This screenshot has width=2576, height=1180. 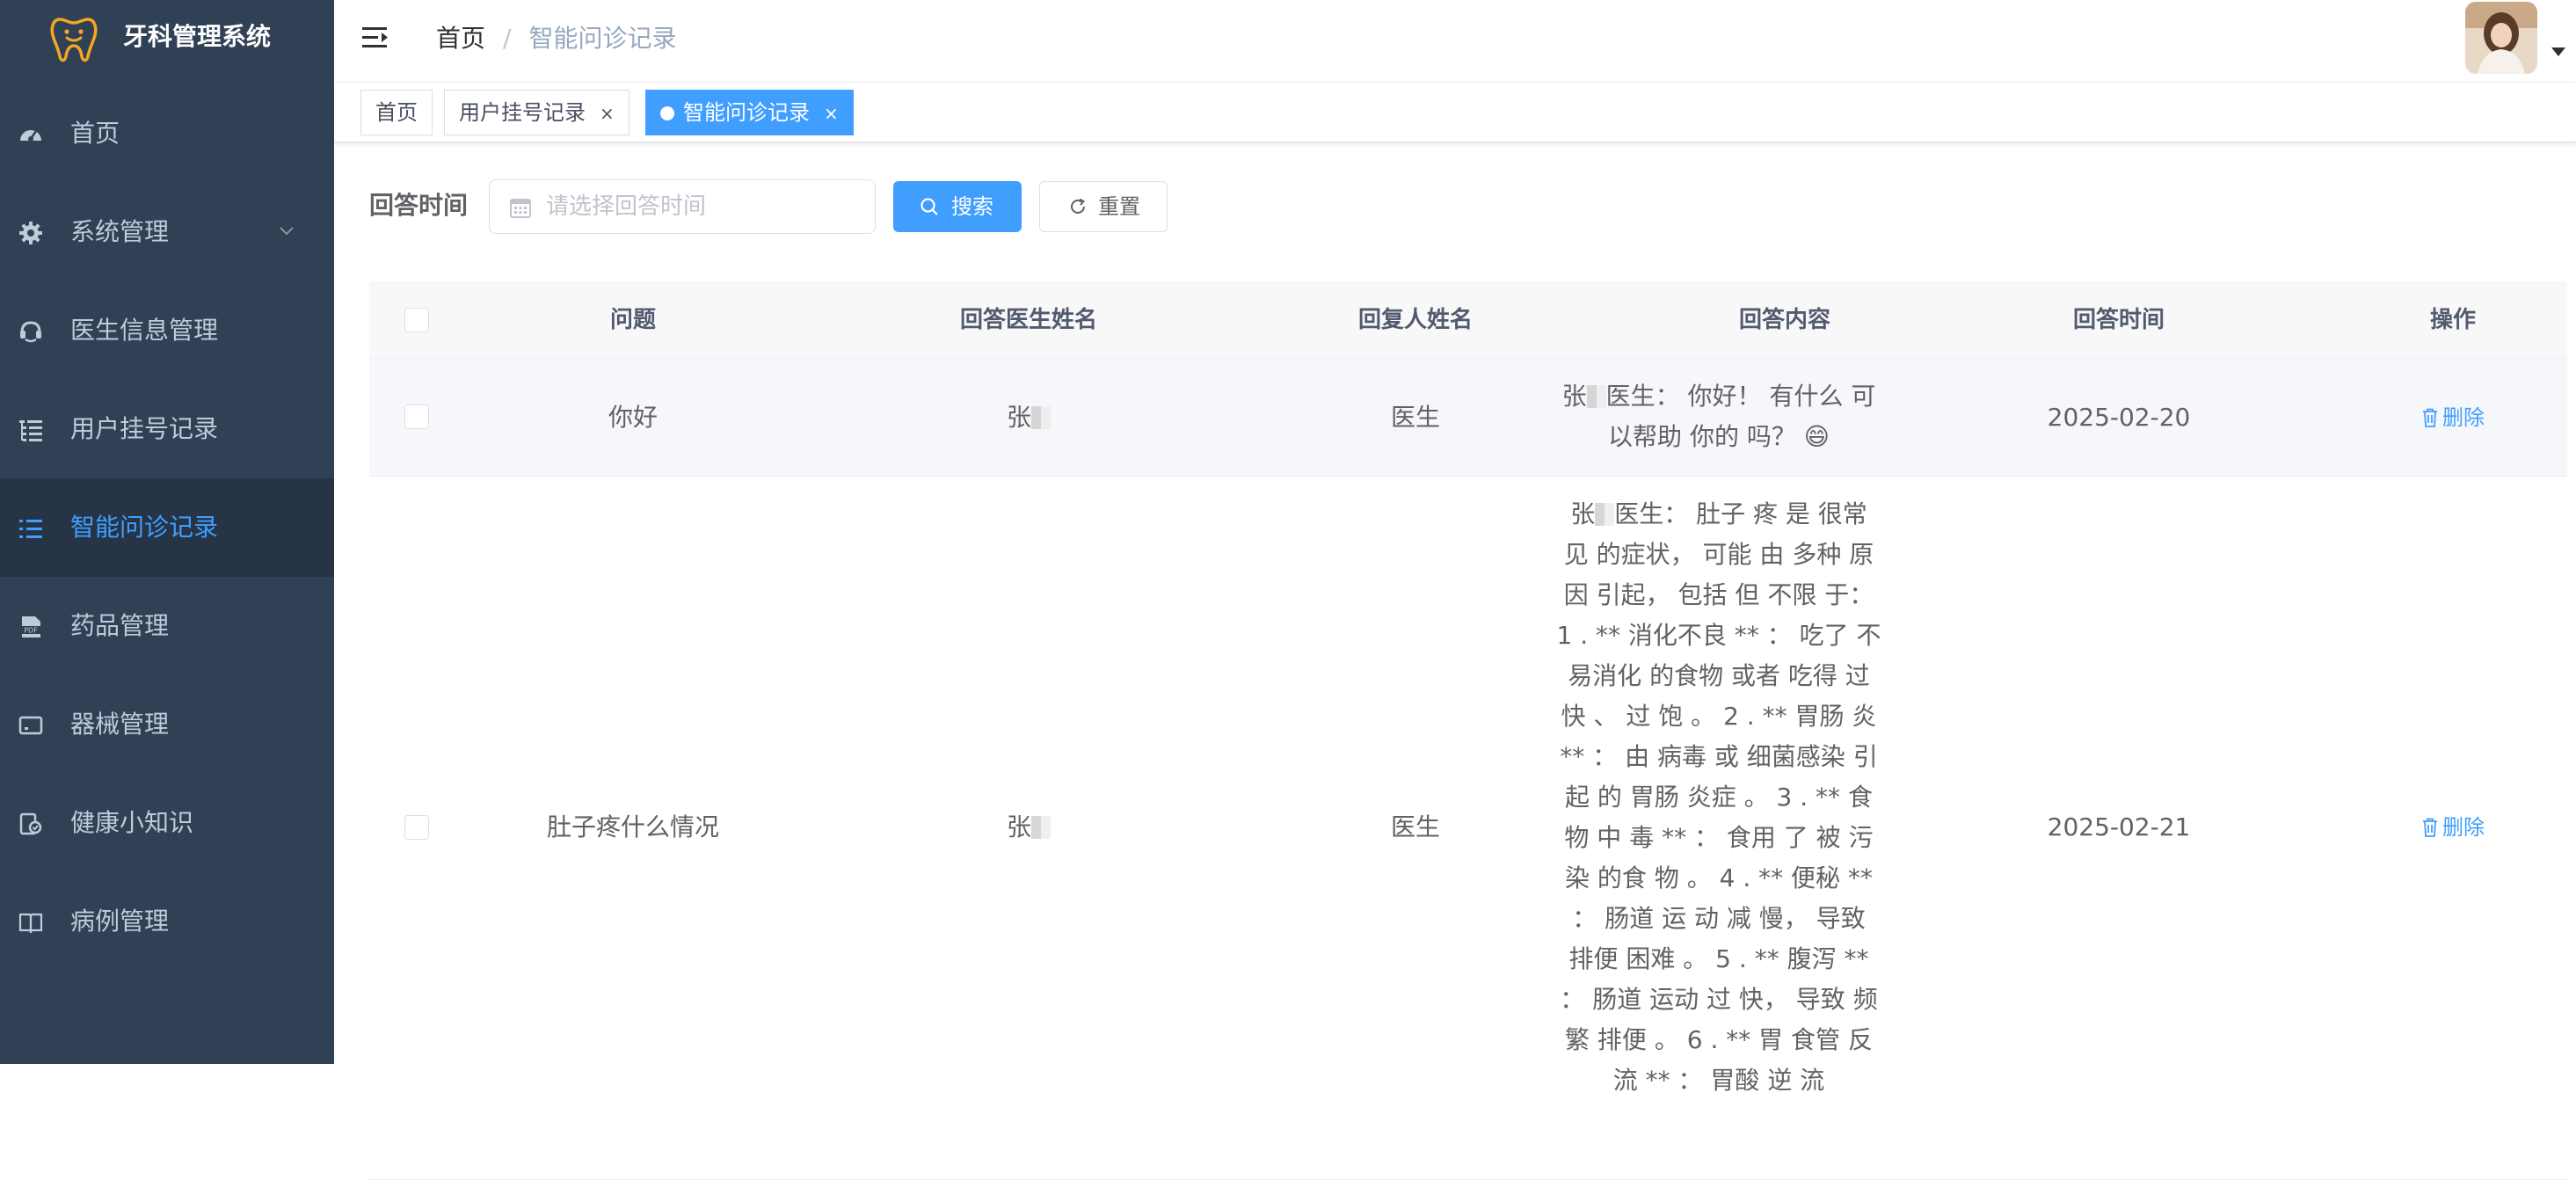 I want to click on column-header-actions: 操作, so click(x=2452, y=320).